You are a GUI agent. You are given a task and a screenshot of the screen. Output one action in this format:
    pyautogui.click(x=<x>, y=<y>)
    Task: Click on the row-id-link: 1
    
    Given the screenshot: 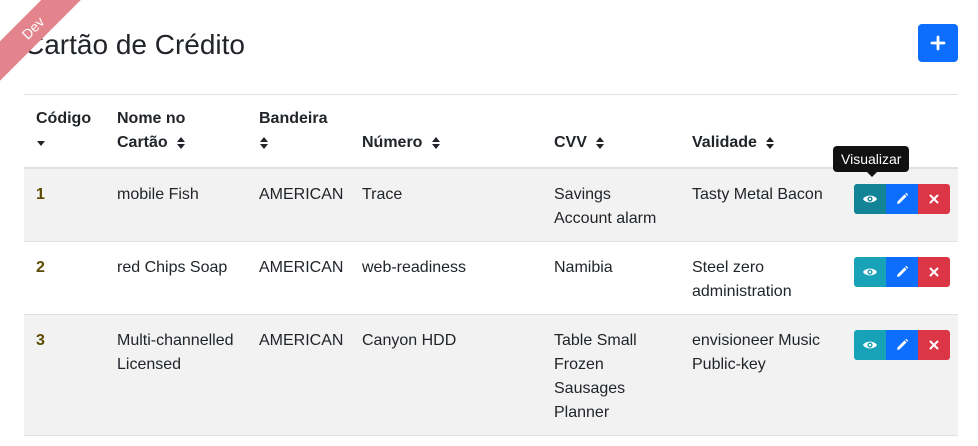 What is the action you would take?
    pyautogui.click(x=40, y=194)
    